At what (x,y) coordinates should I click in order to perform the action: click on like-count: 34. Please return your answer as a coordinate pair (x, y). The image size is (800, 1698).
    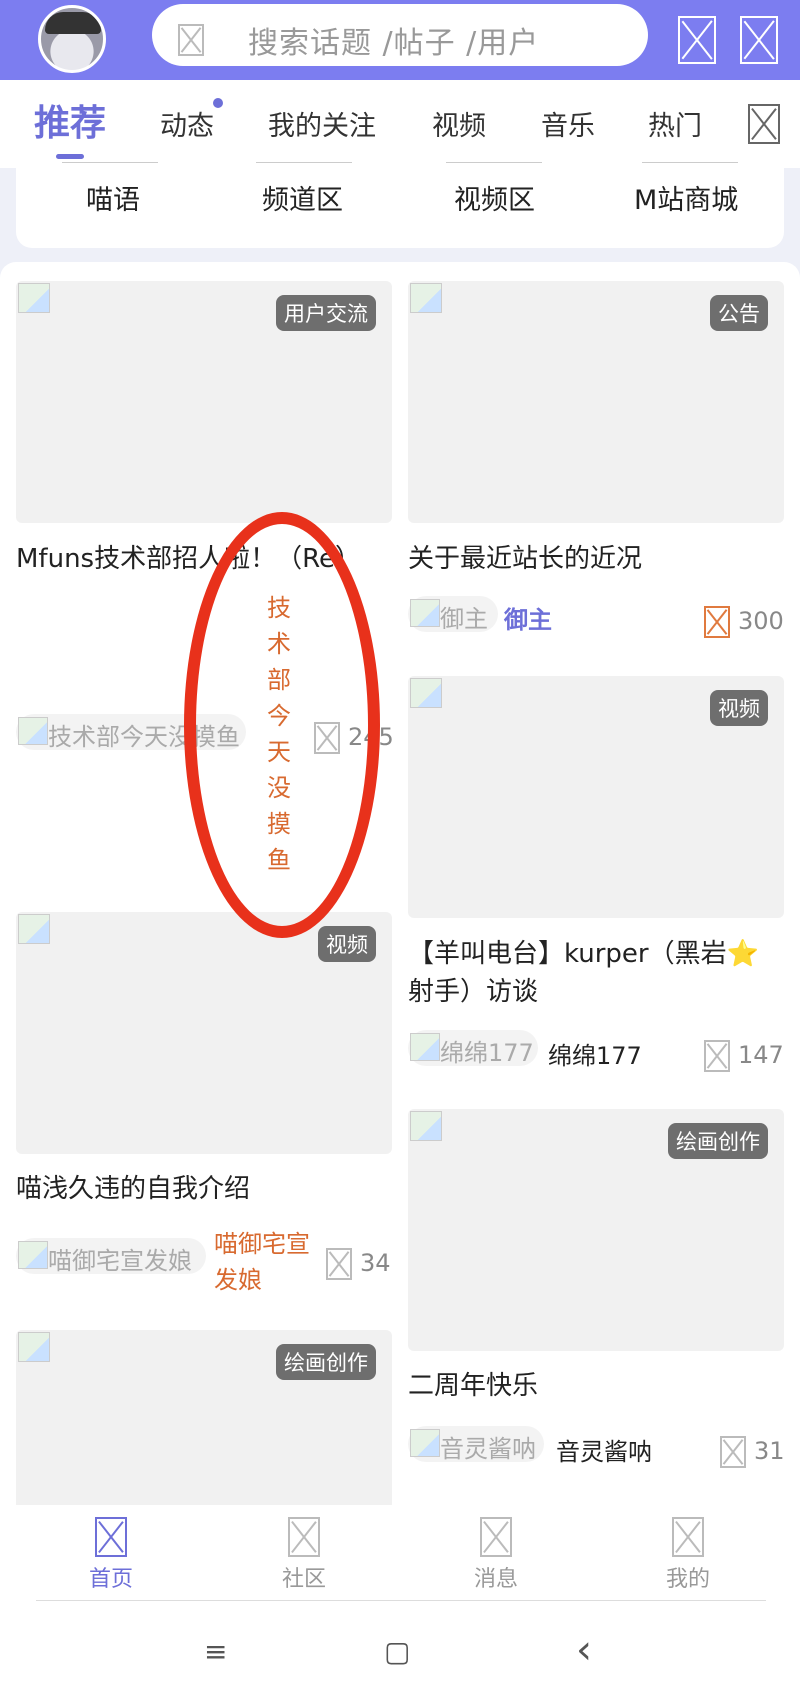
    Looking at the image, I should click on (358, 1264).